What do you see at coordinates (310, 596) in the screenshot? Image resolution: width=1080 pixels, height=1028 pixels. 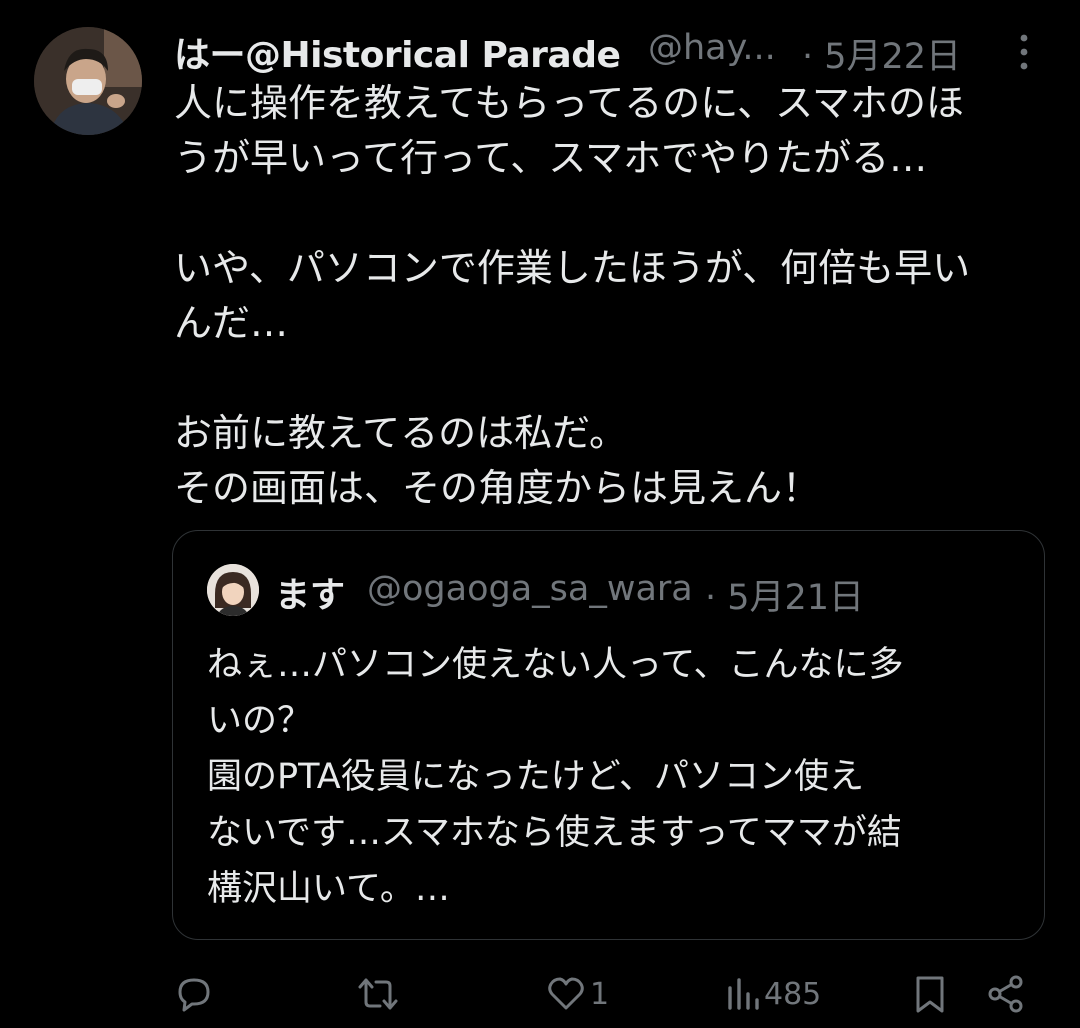 I see `quoted-author-name: ます` at bounding box center [310, 596].